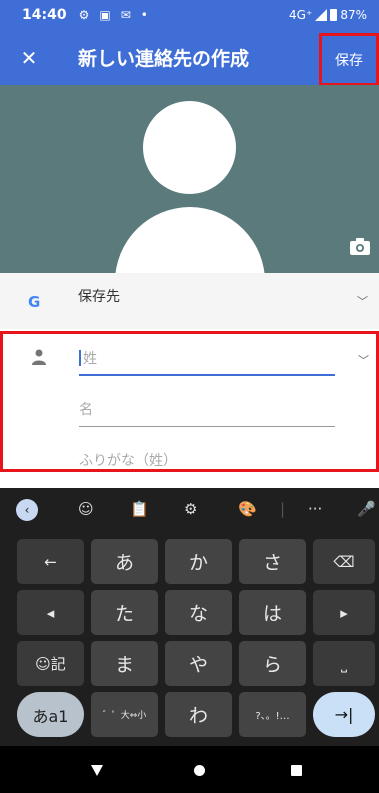 The height and width of the screenshot is (793, 379). I want to click on key-wa: わ, so click(198, 714).